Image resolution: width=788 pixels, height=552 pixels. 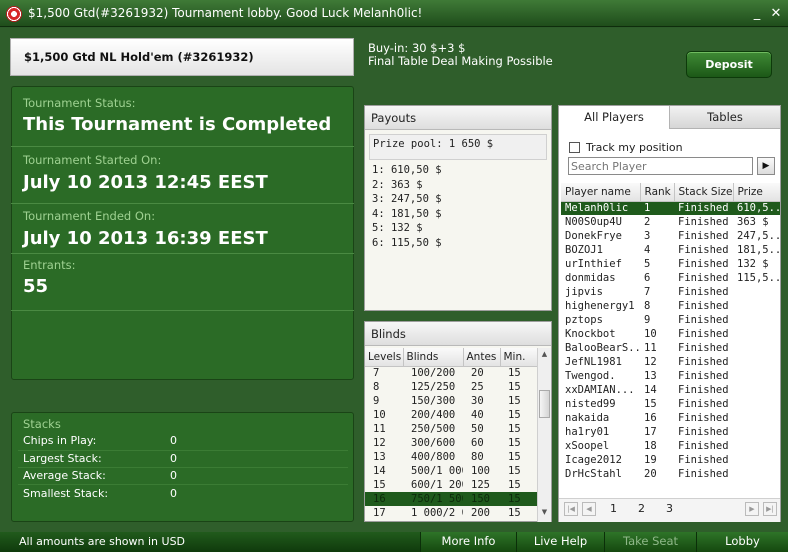 I want to click on payout-place: 5: 132 $, so click(x=397, y=228).